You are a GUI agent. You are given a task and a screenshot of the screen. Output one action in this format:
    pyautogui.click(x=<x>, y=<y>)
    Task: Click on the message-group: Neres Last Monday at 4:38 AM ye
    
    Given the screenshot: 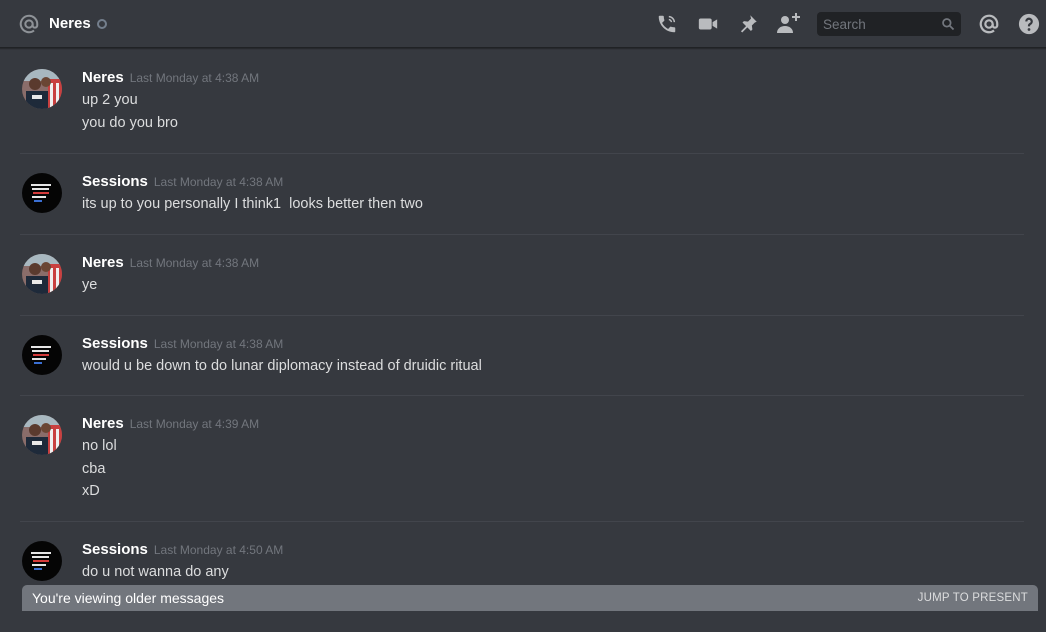 What is the action you would take?
    pyautogui.click(x=522, y=275)
    